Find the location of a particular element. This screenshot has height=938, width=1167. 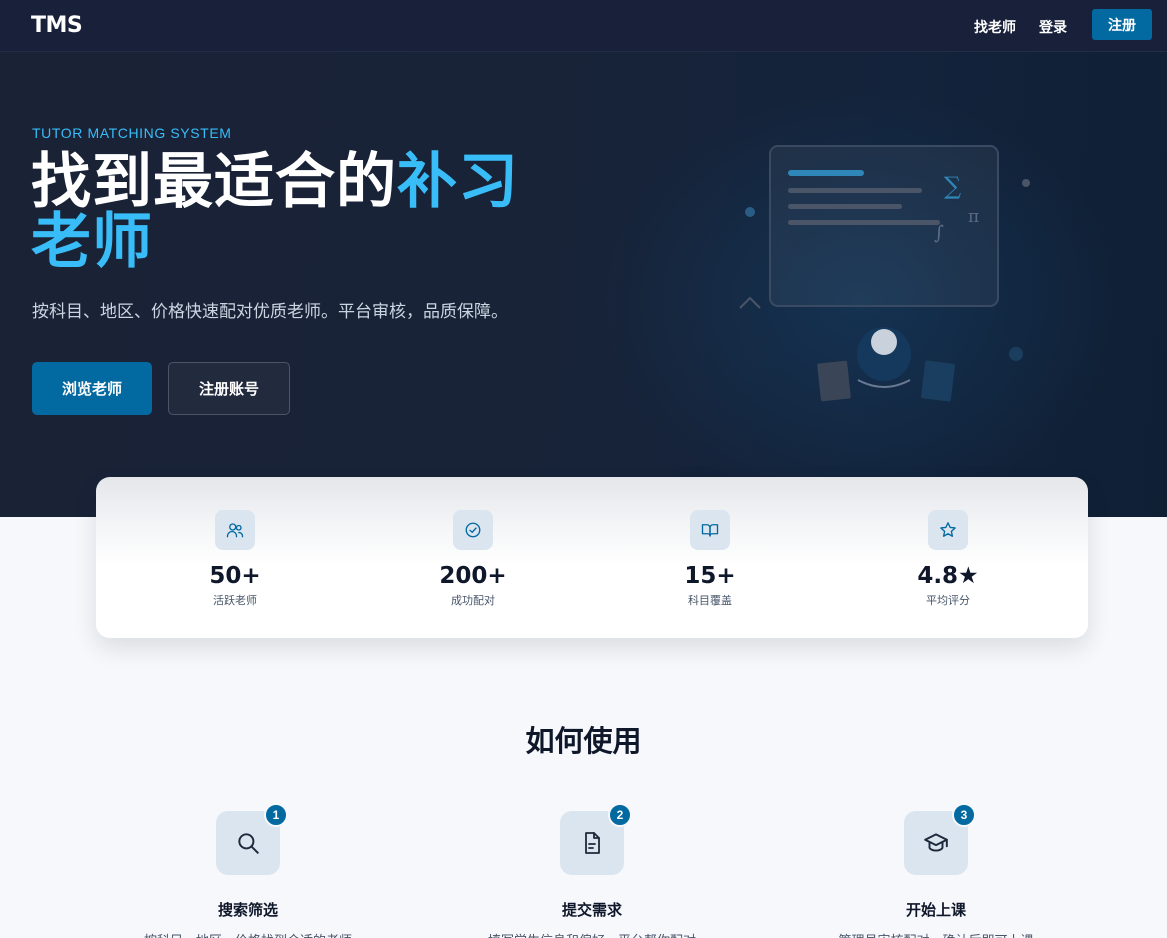

stat-value: 15+ is located at coordinates (710, 576).